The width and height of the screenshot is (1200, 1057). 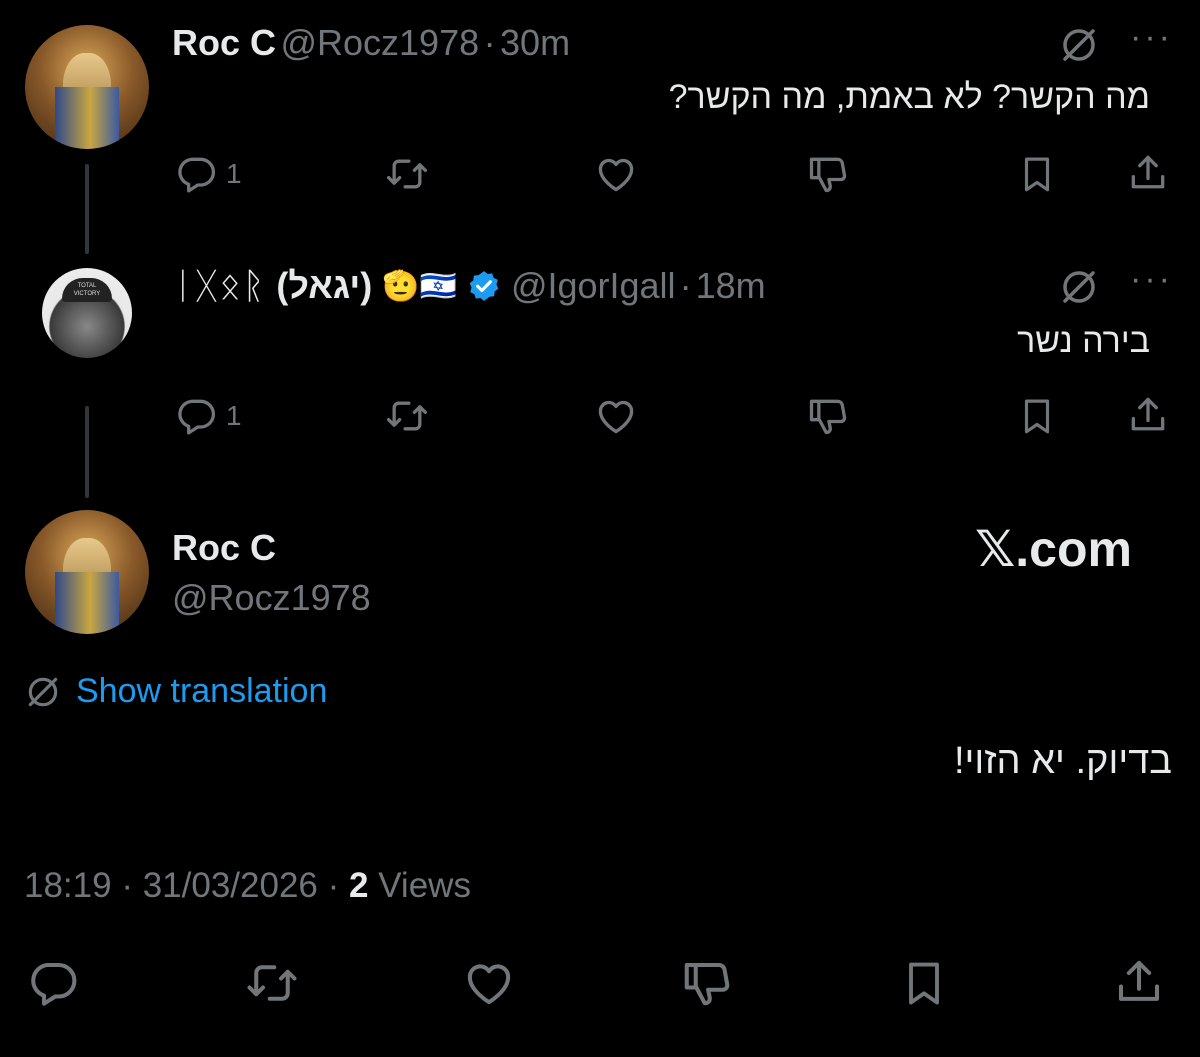 I want to click on reply-button, so click(x=53, y=983).